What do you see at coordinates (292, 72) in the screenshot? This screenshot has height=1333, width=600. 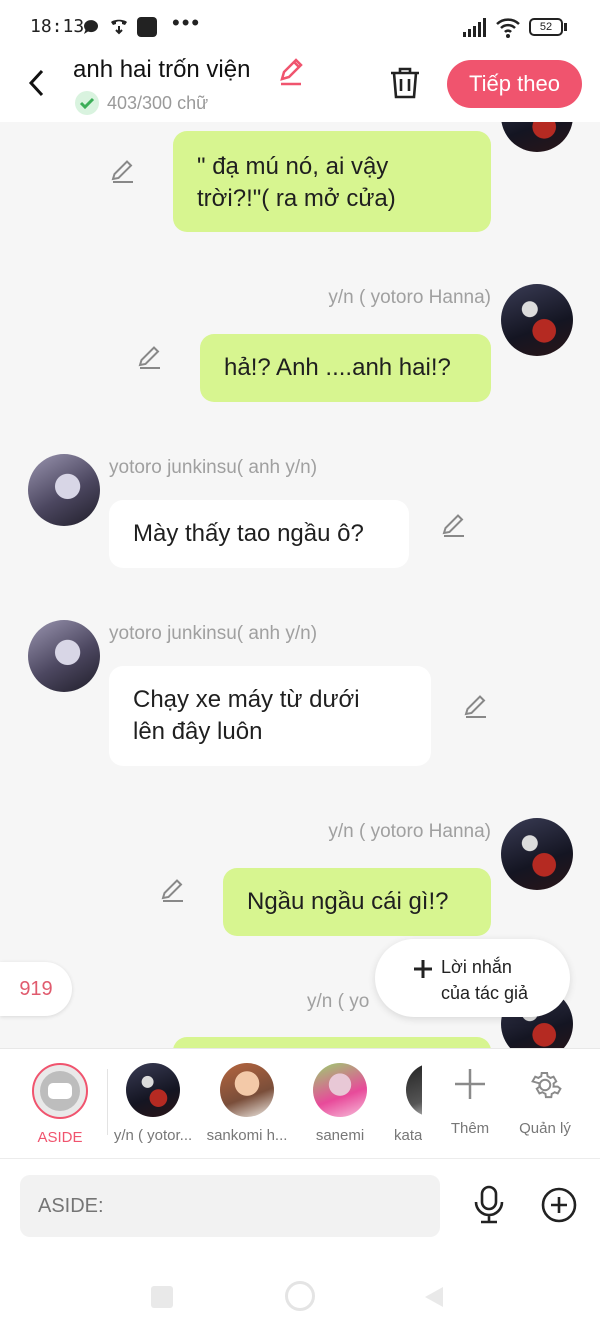 I see `pencil-icon` at bounding box center [292, 72].